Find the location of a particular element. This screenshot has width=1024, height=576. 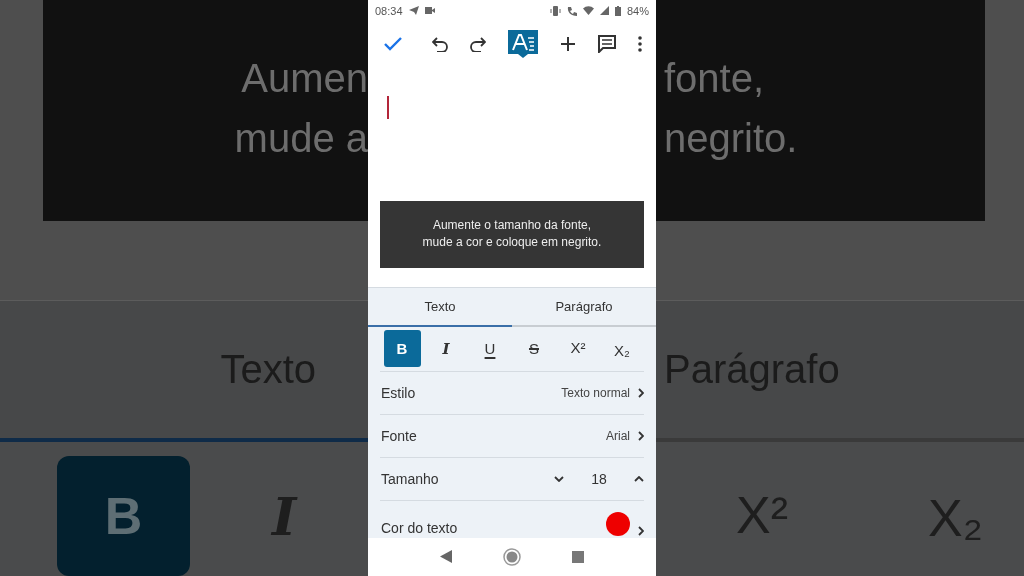

plus-icon is located at coordinates (568, 44).